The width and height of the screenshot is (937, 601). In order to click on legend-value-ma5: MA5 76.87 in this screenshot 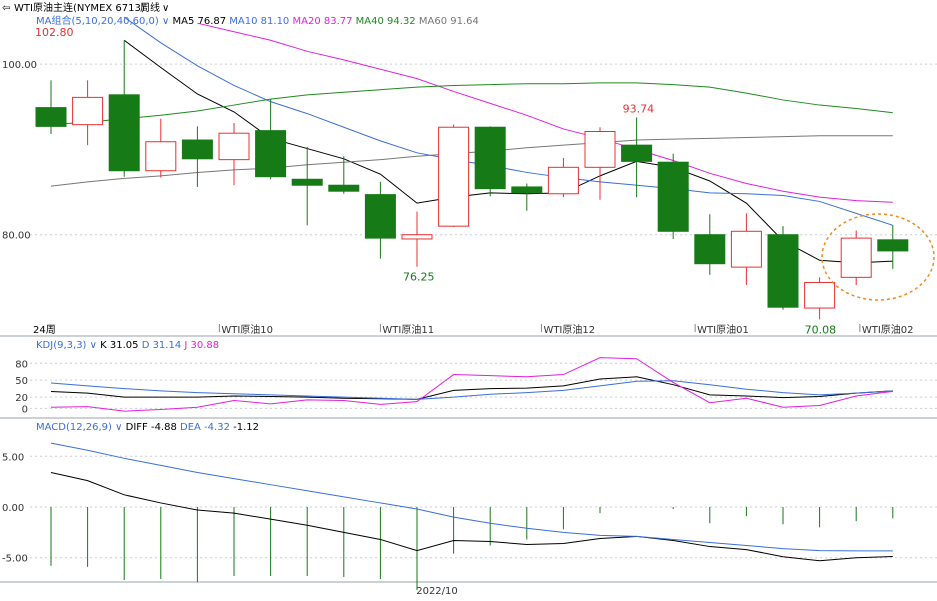, I will do `click(200, 21)`.